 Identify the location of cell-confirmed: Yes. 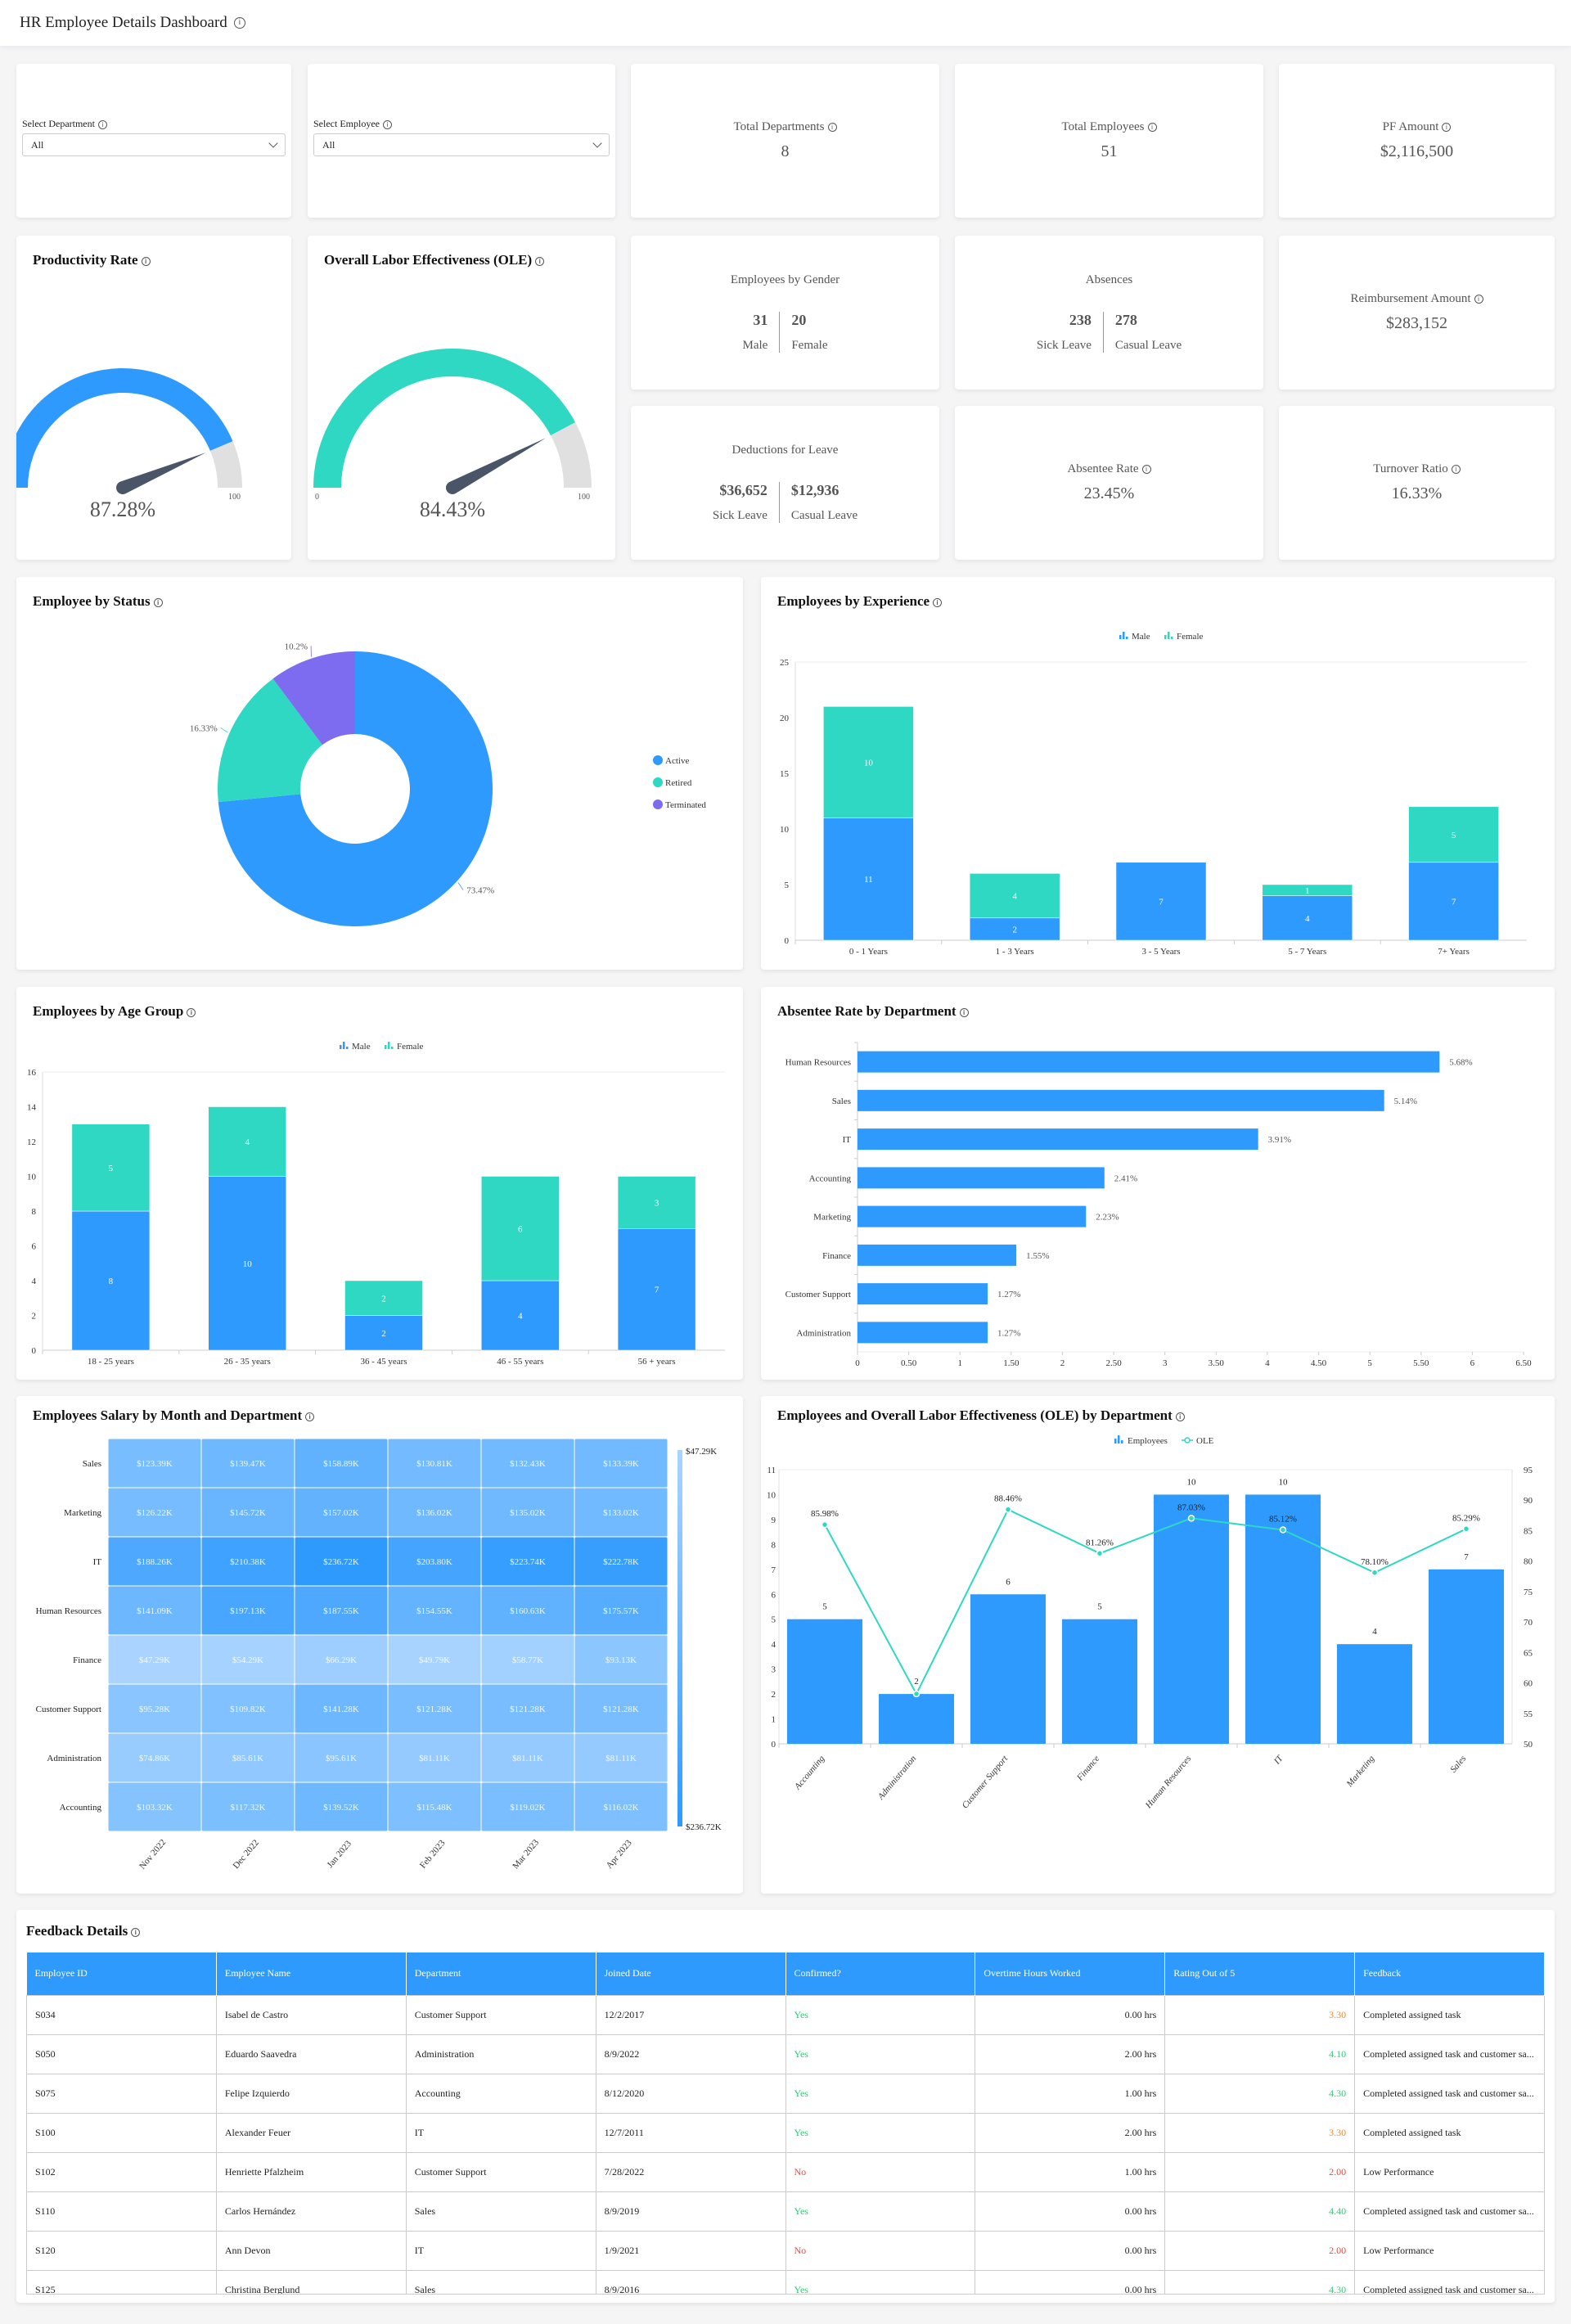
(880, 2093).